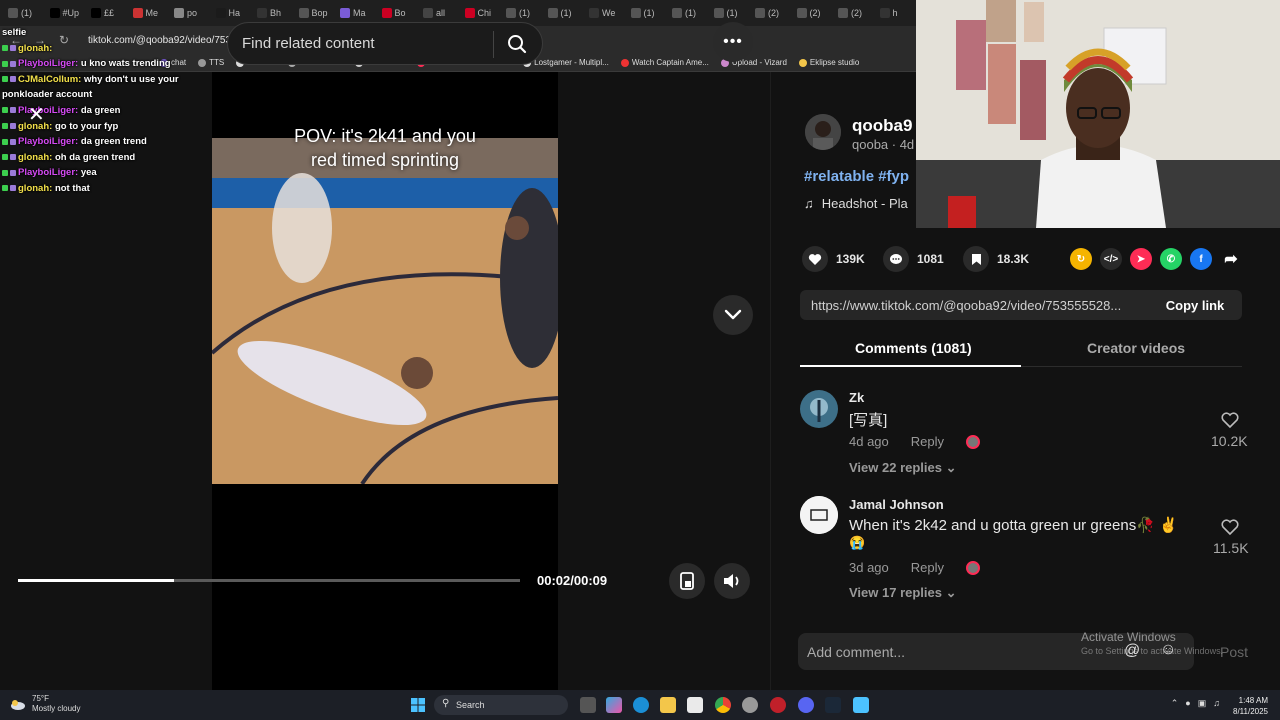 Image resolution: width=1280 pixels, height=720 pixels. Describe the element at coordinates (211, 62) in the screenshot. I see `bookmark-item: TTS` at that location.